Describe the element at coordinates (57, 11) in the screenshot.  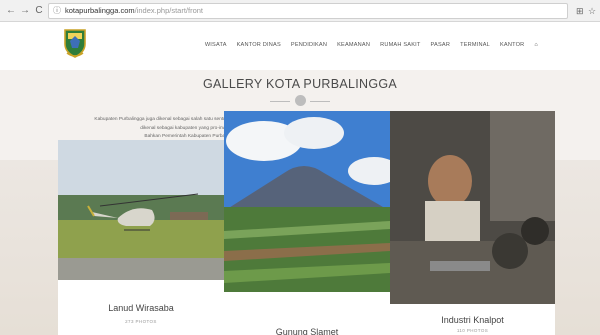
I see `info-icon: ⓘ` at that location.